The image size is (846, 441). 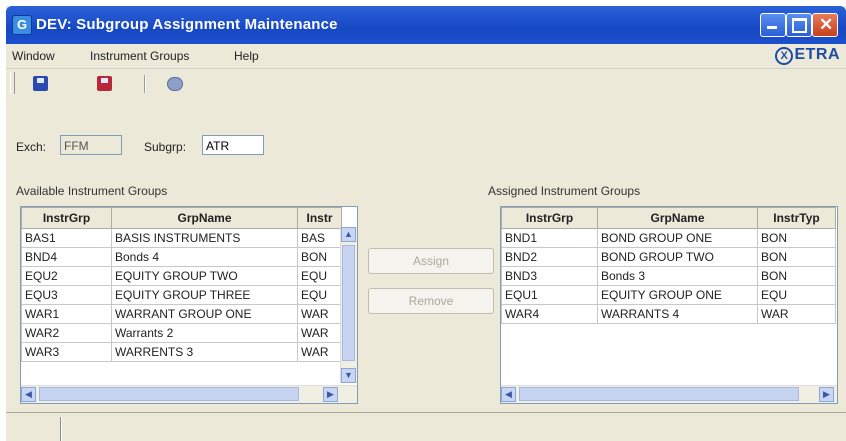 I want to click on table-row: EQU2 EQUITY GROUP TWO EQU, so click(x=181, y=276).